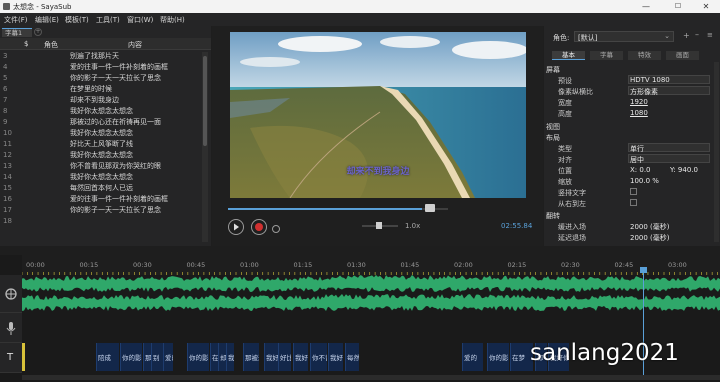 The width and height of the screenshot is (720, 382). I want to click on tab-frame: 画面, so click(682, 55).